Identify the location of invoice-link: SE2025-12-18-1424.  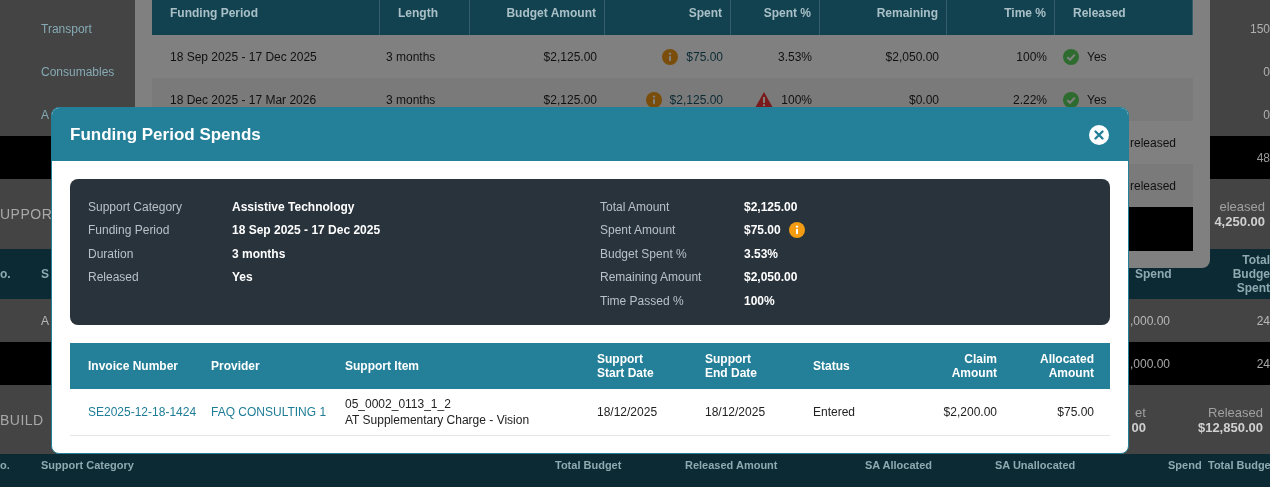
(142, 412).